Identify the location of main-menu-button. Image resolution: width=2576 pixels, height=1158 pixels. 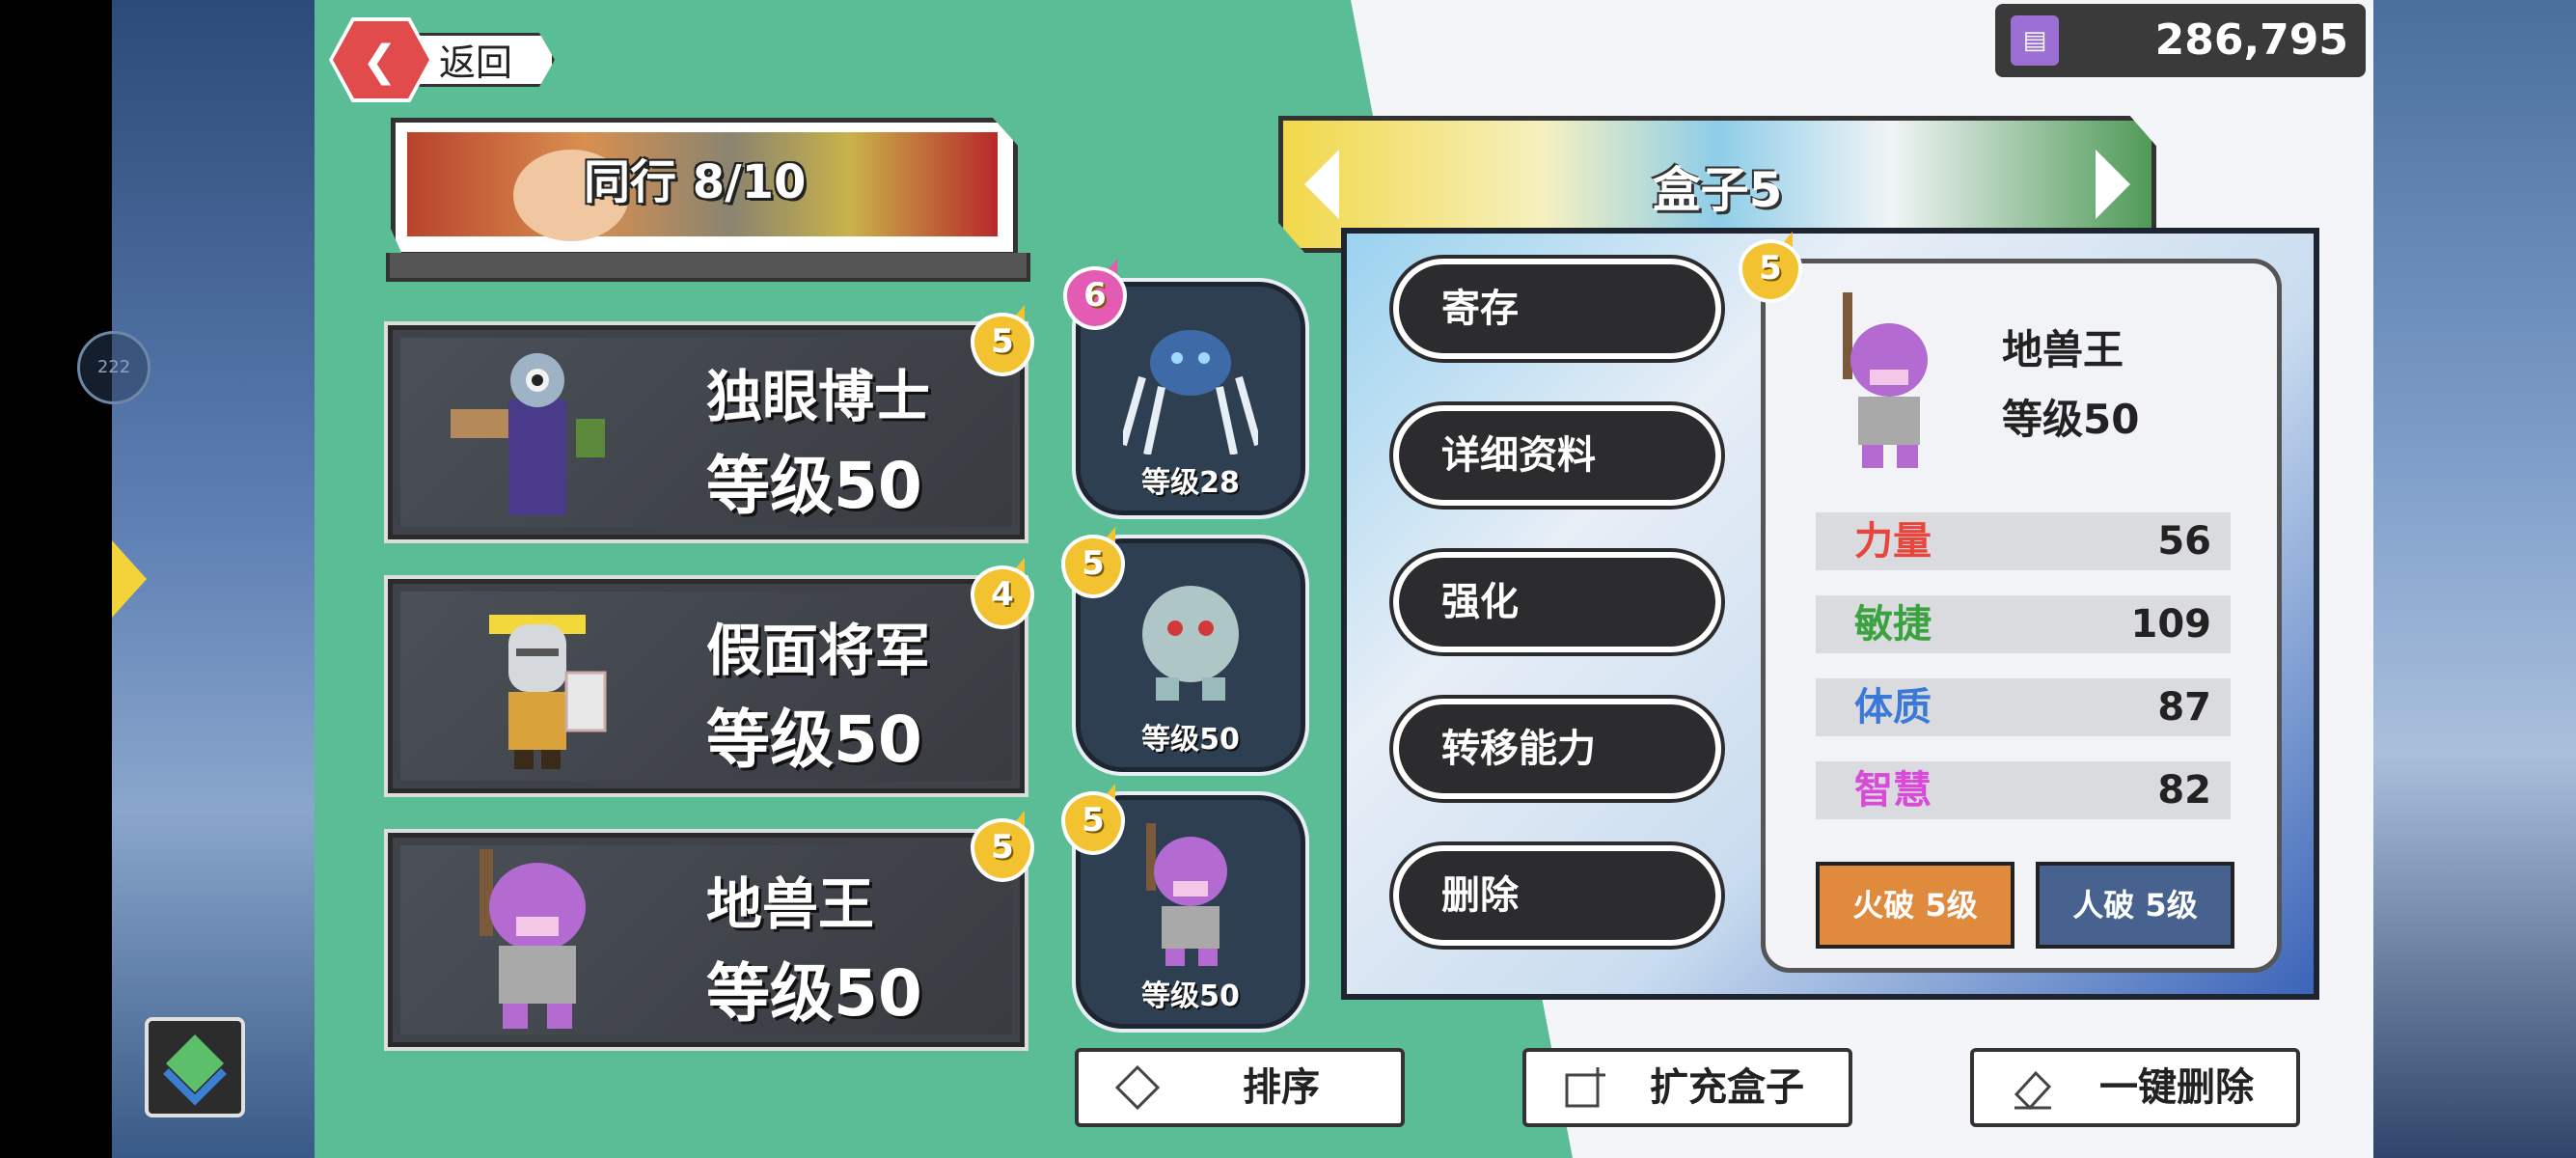
(195, 1067).